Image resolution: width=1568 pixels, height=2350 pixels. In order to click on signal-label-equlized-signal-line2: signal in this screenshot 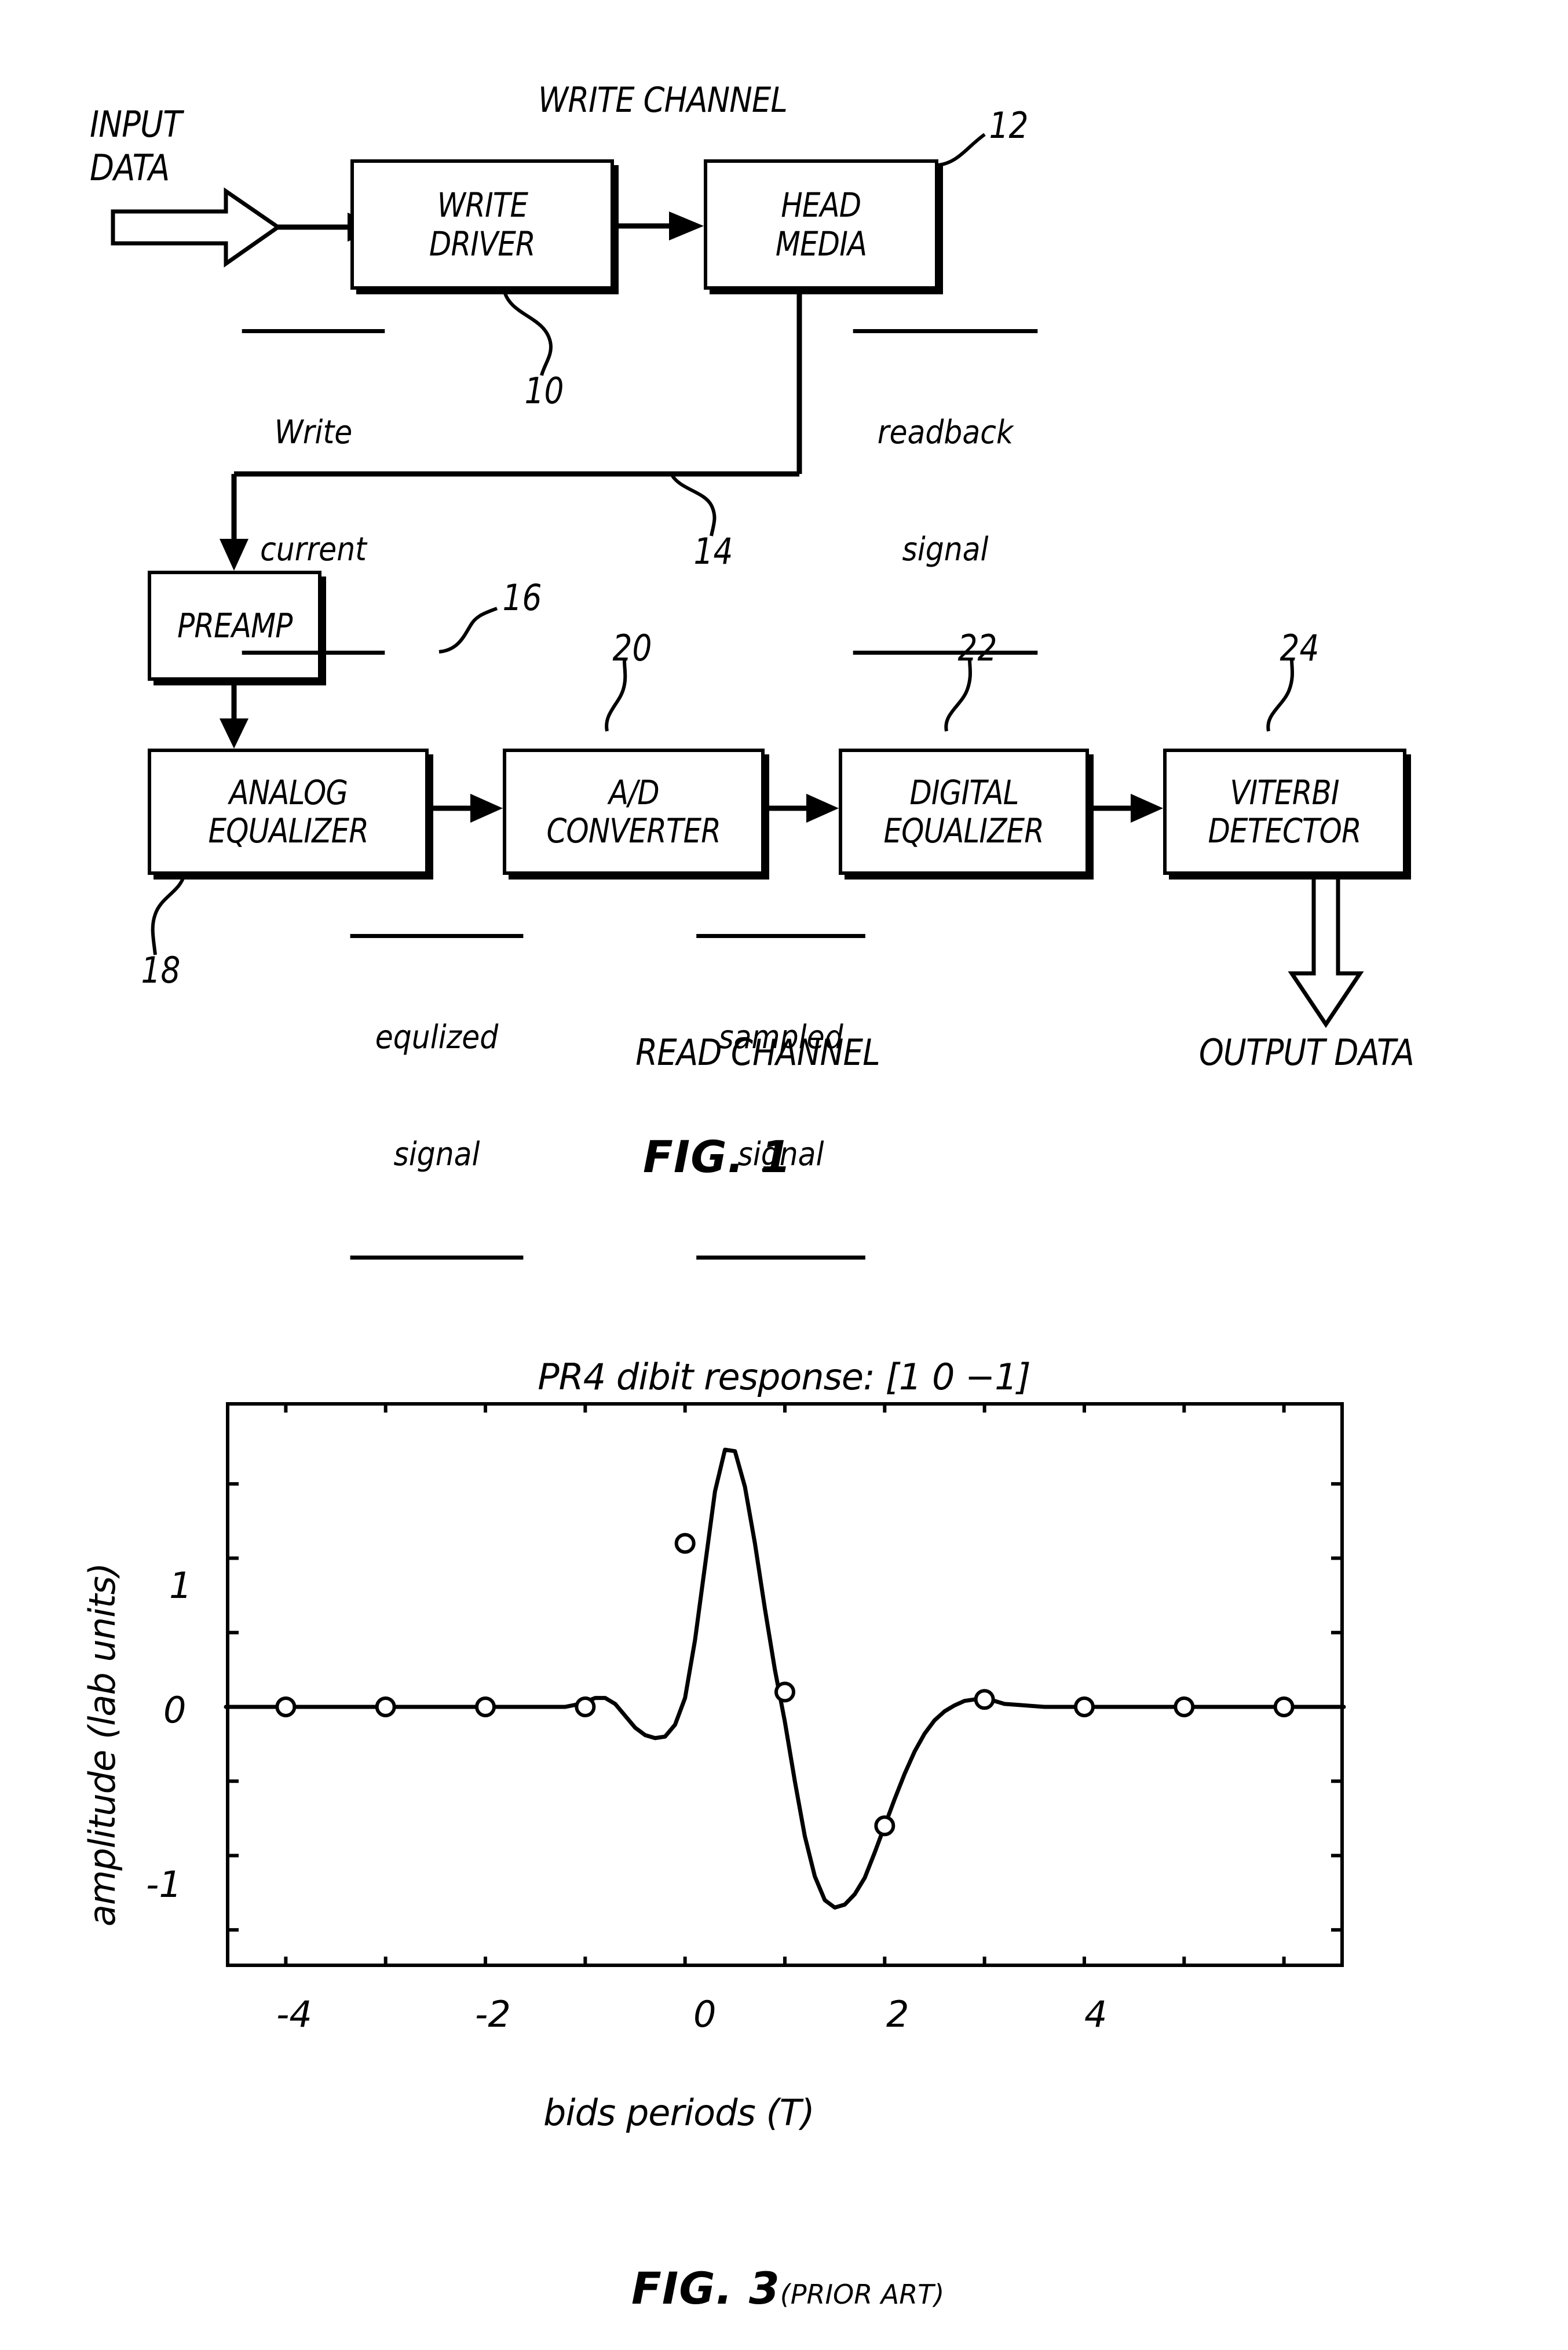, I will do `click(436, 1154)`.